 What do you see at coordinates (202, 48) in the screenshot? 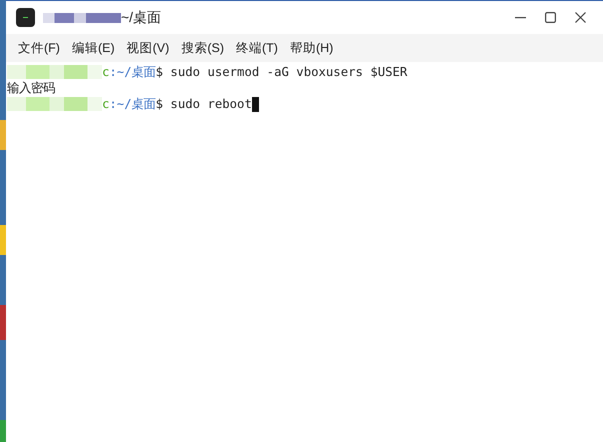
I see `menu-item: 搜索(S)` at bounding box center [202, 48].